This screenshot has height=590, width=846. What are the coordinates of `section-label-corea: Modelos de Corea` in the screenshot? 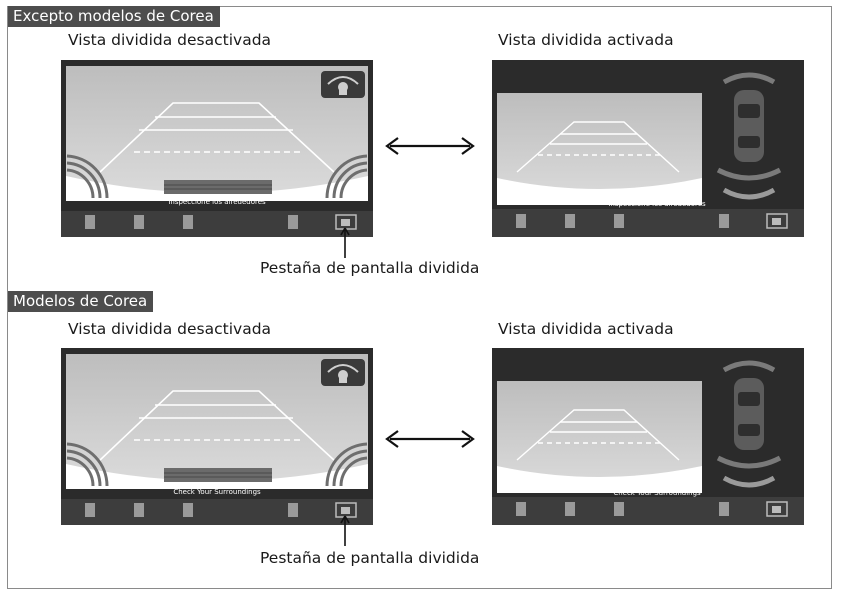 It's located at (81, 301).